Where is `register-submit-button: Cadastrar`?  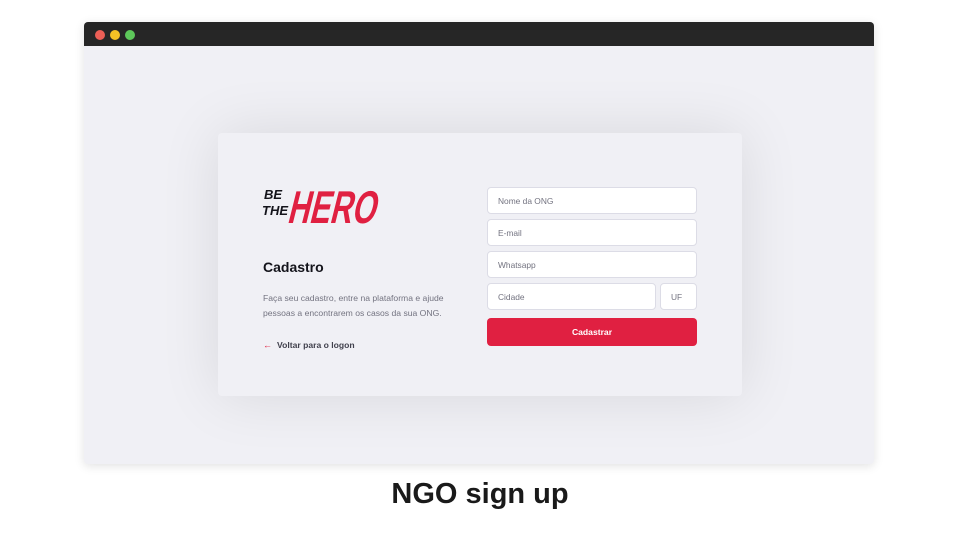
register-submit-button: Cadastrar is located at coordinates (592, 332).